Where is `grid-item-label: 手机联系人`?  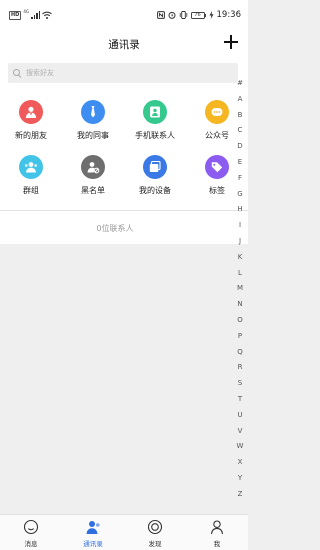
grid-item-label: 手机联系人 is located at coordinates (155, 135).